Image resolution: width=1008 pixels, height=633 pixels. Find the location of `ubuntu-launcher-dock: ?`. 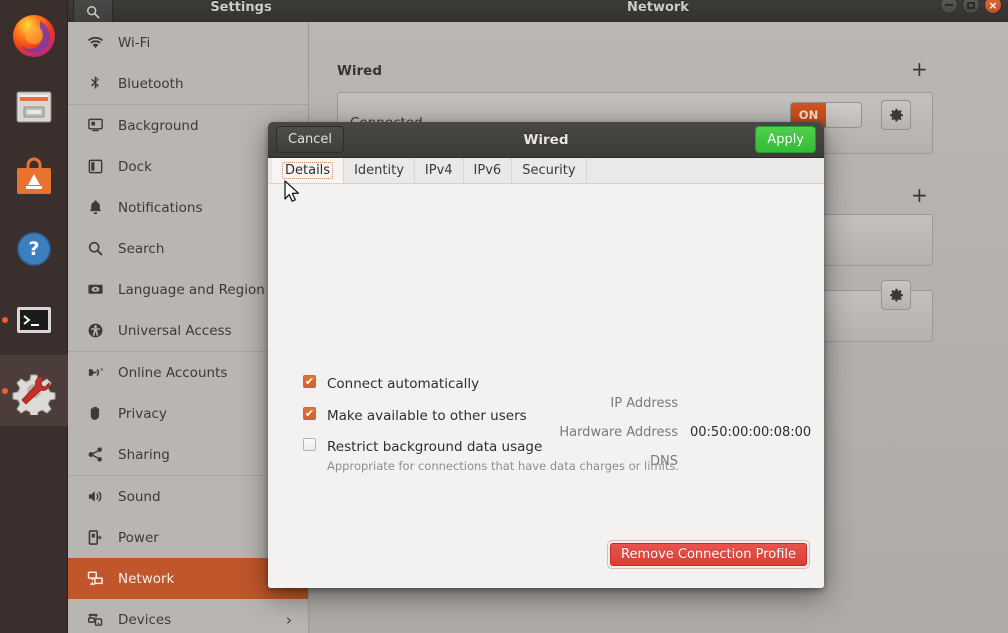

ubuntu-launcher-dock: ? is located at coordinates (34, 316).